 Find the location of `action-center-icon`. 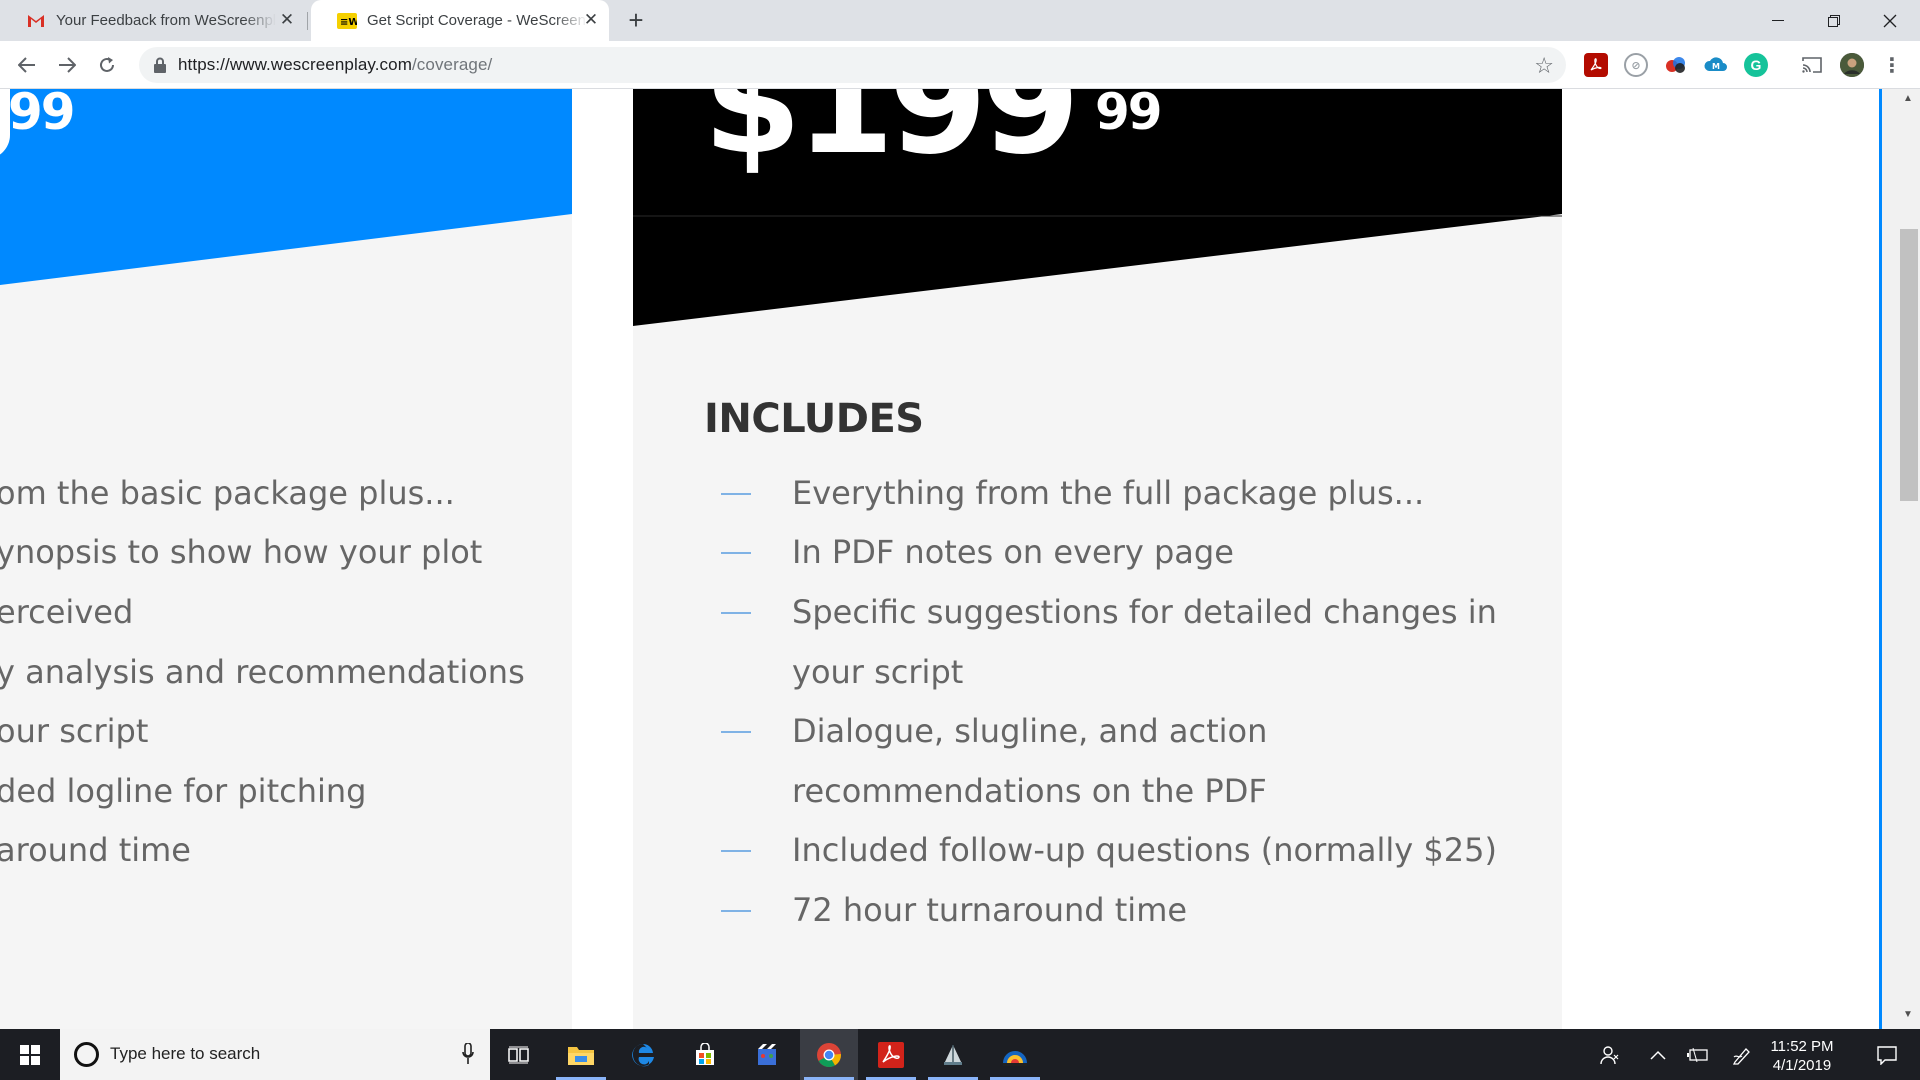

action-center-icon is located at coordinates (1887, 1054).